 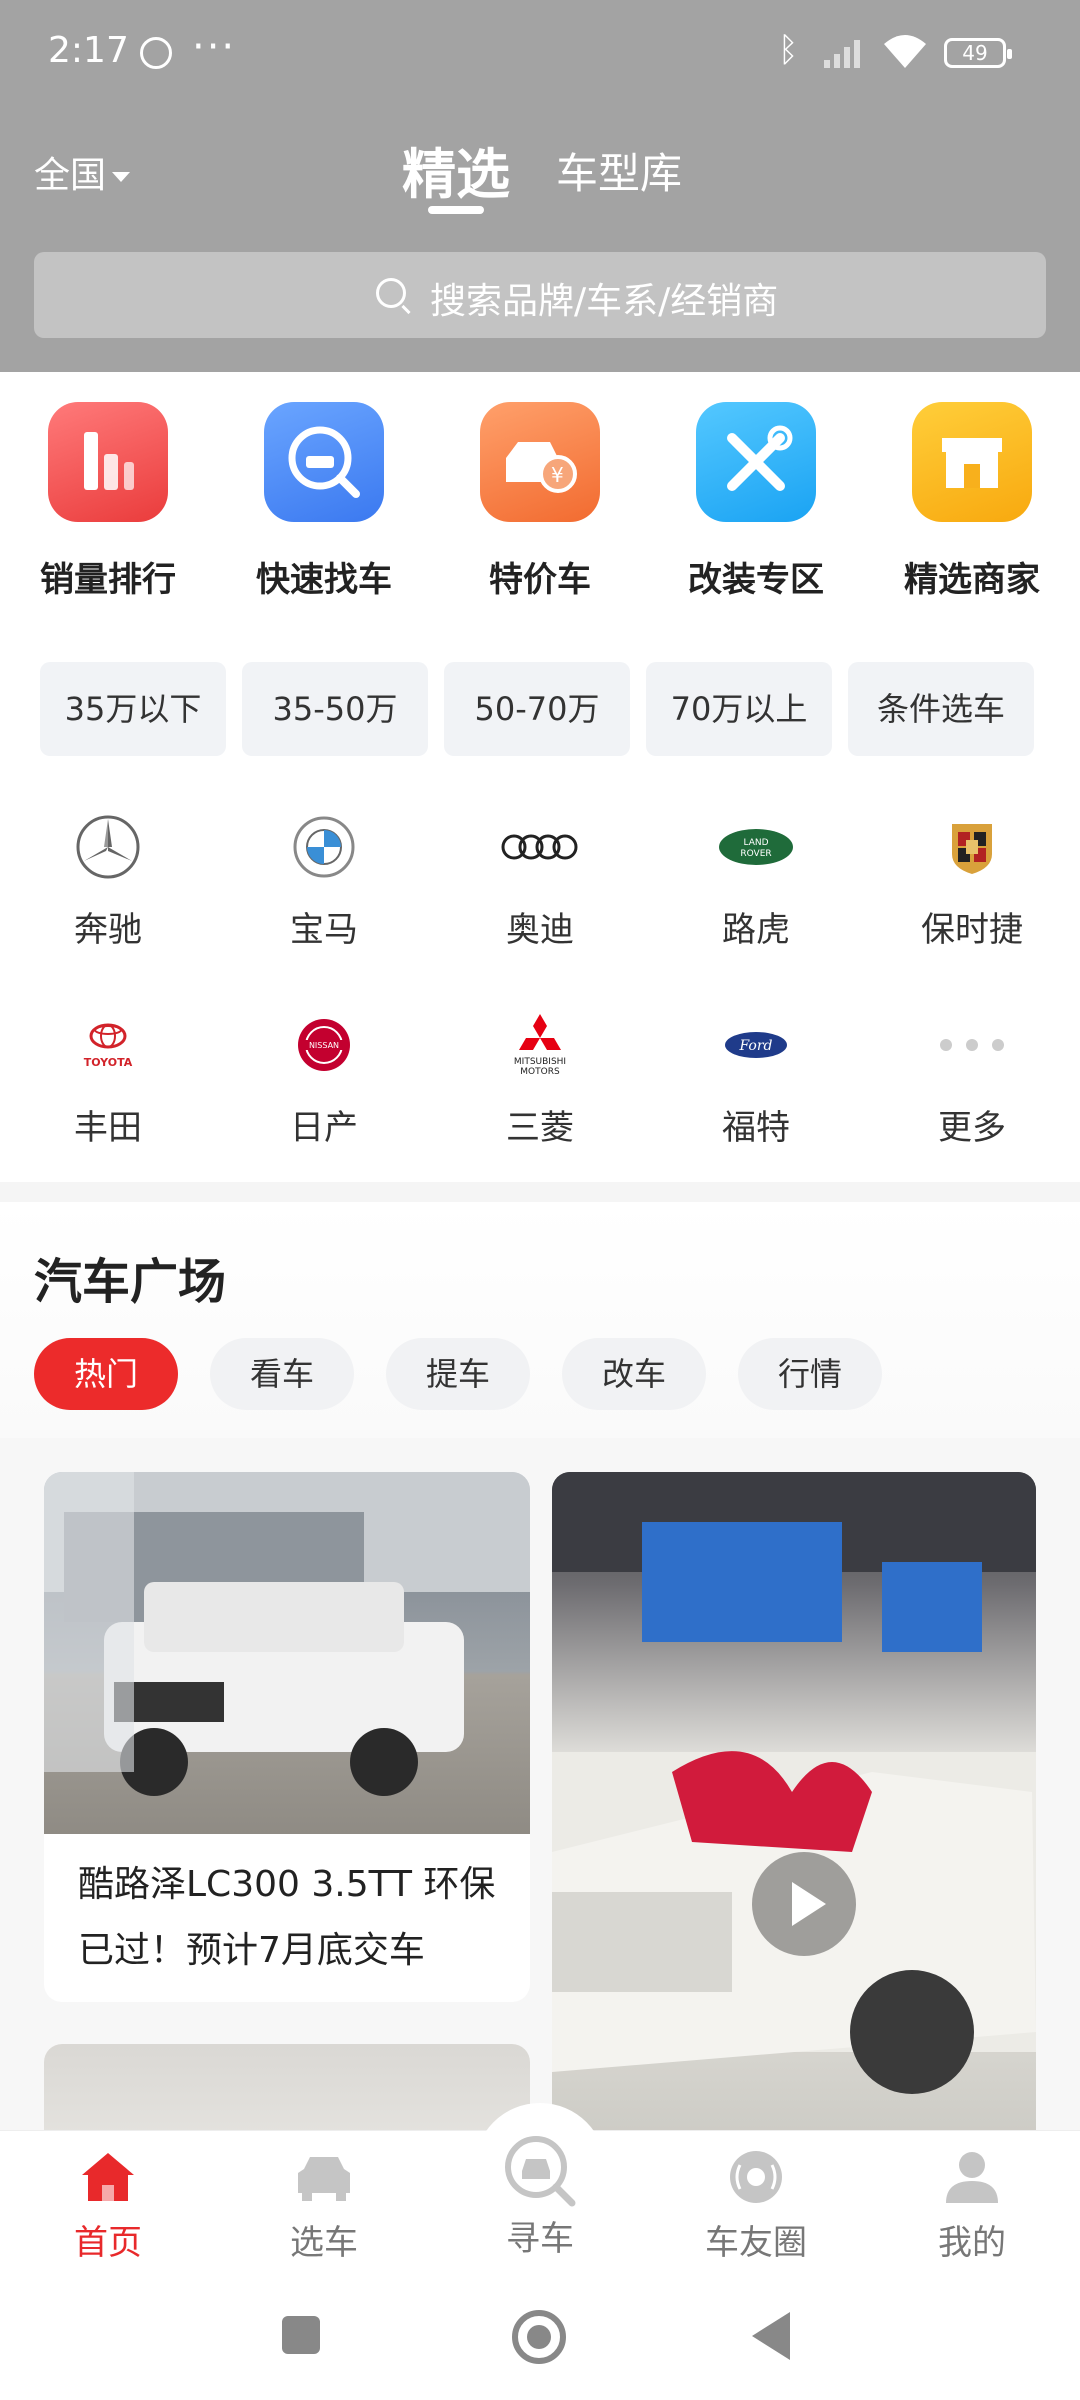 I want to click on feature-label: 精选商家, so click(x=972, y=580).